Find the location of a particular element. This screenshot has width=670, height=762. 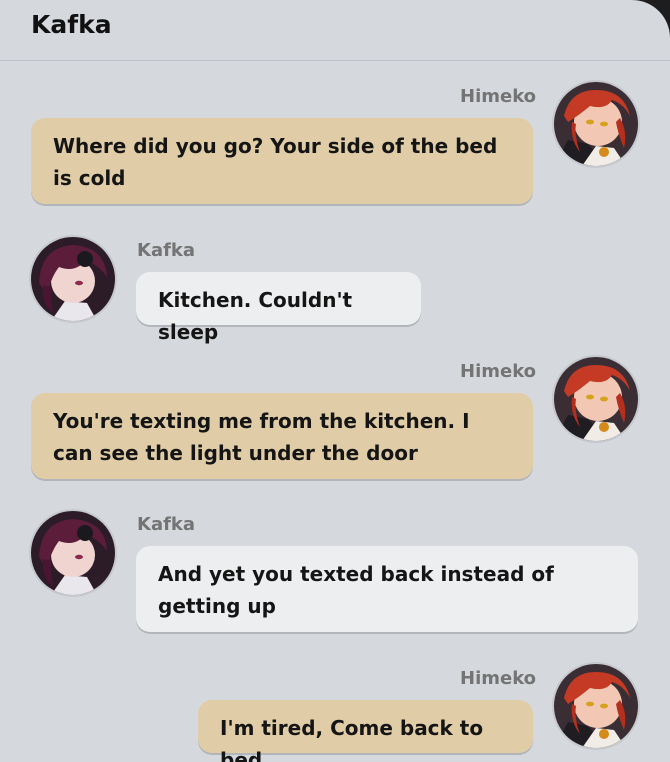

chat-title: Kafka is located at coordinates (71, 24).